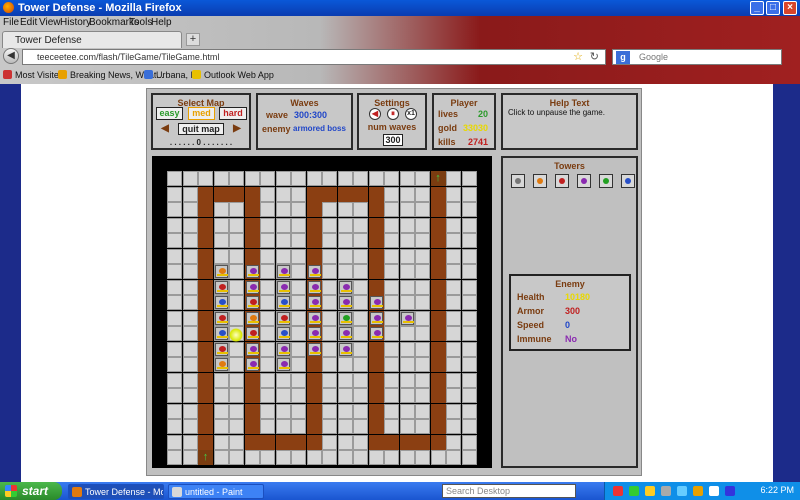 Image resolution: width=800 pixels, height=500 pixels. Describe the element at coordinates (28, 22) in the screenshot. I see `menu-edit: Edit` at that location.